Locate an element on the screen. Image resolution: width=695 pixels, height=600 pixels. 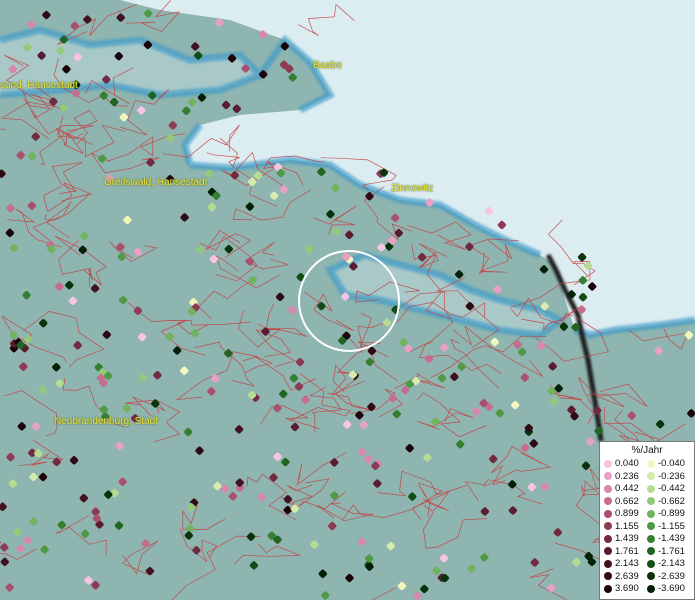
legend-entry-positive: 2.143 is located at coordinates (621, 563).